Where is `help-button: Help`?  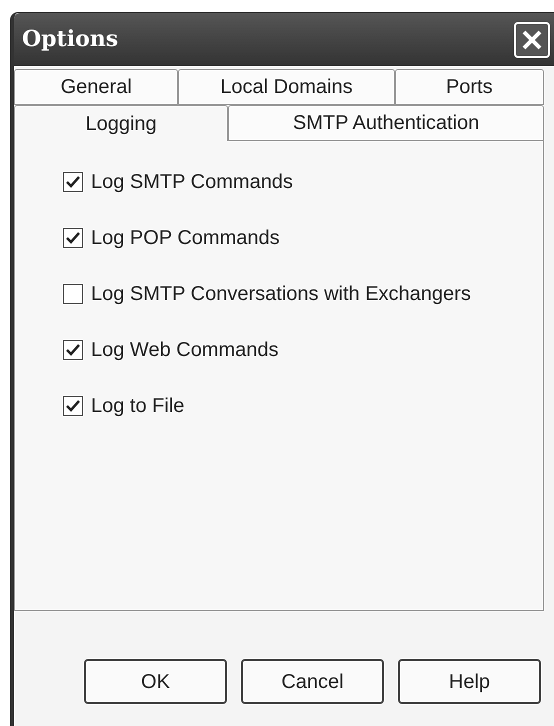
help-button: Help is located at coordinates (469, 681).